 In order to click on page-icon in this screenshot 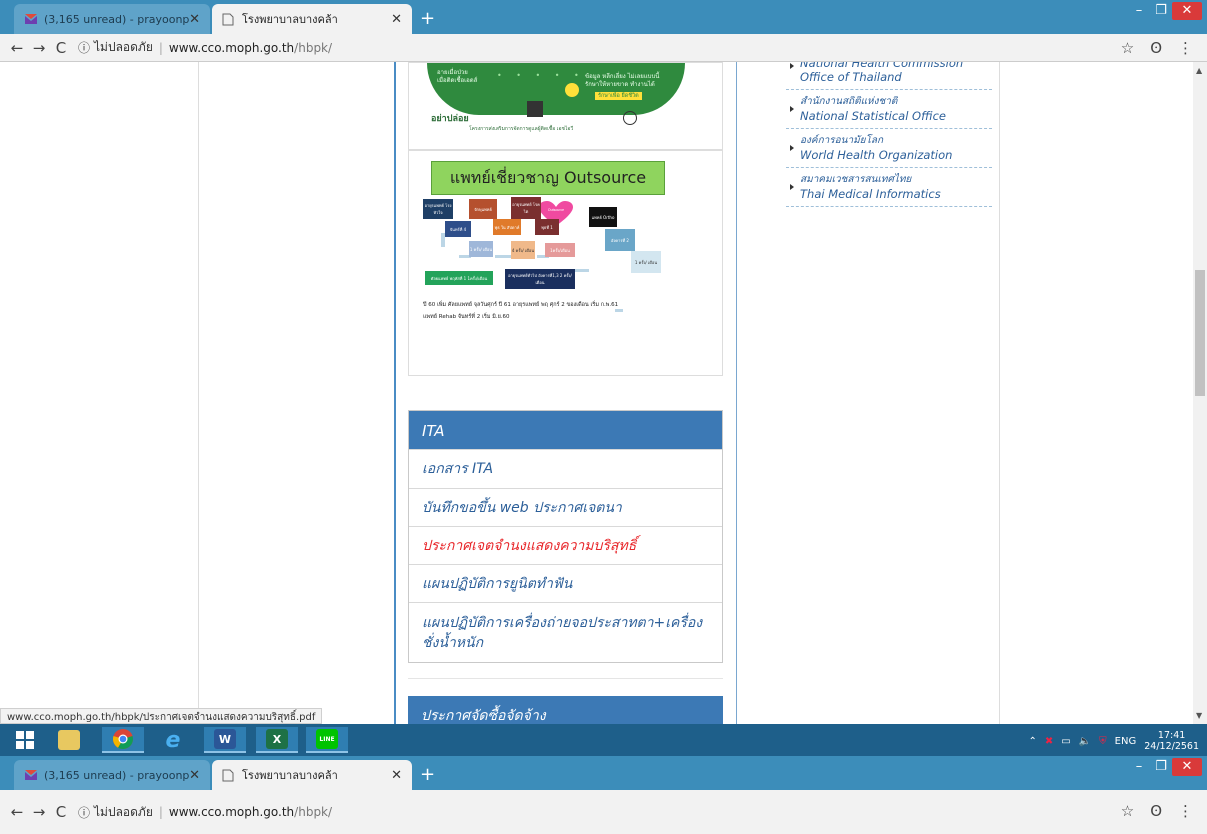, I will do `click(229, 19)`.